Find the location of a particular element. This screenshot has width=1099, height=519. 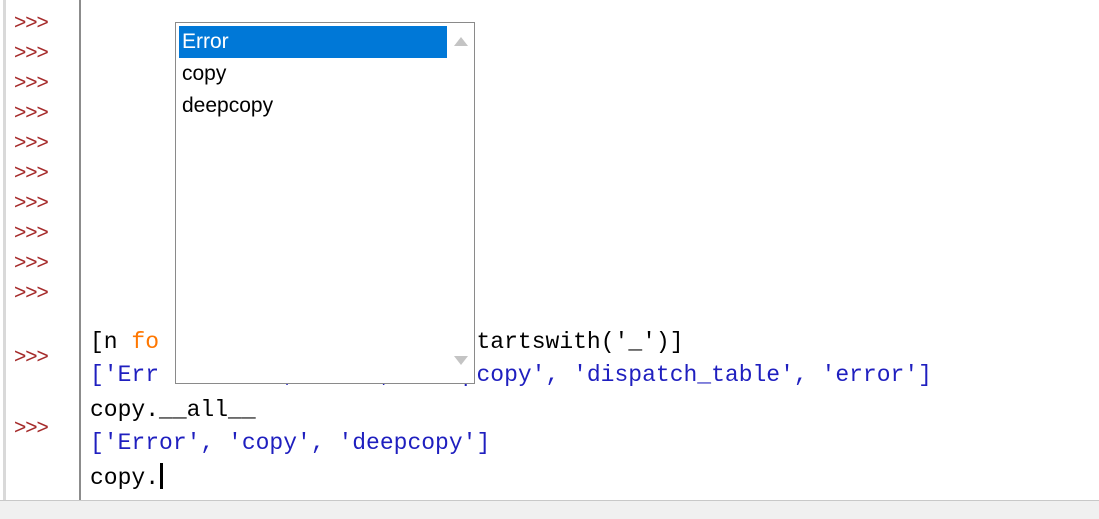

autocomplete-scrollbar is located at coordinates (461, 203).